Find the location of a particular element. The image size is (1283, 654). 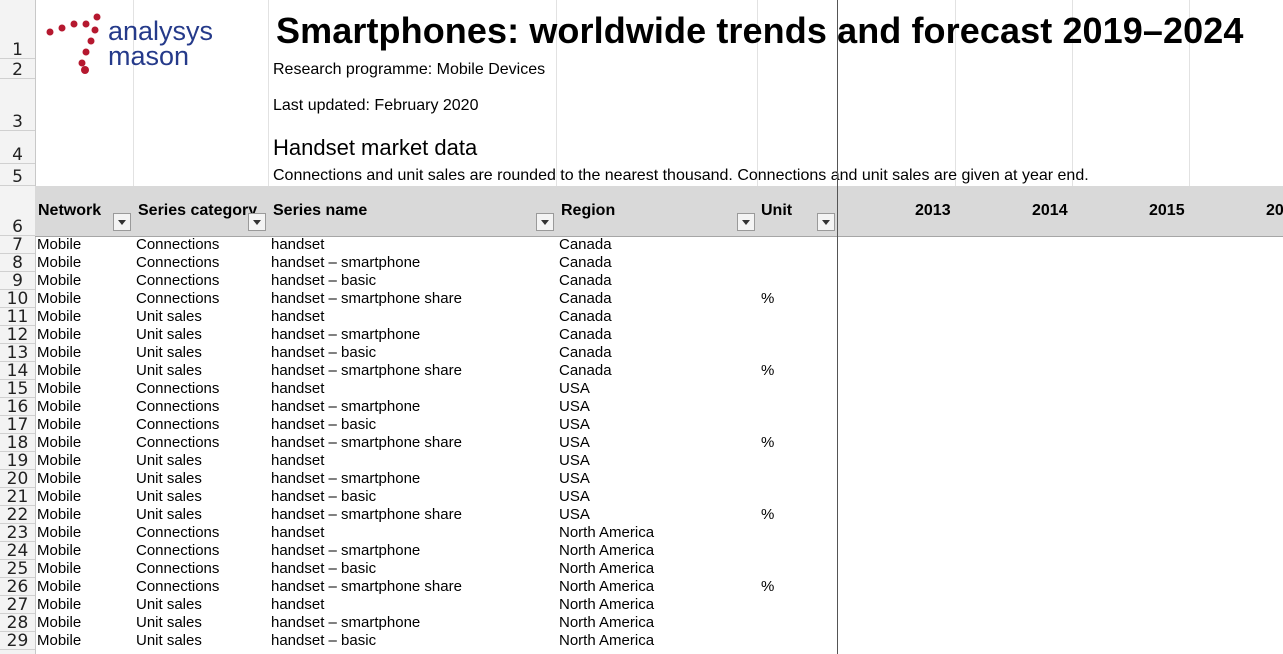

row-number: 28 is located at coordinates (17, 623).